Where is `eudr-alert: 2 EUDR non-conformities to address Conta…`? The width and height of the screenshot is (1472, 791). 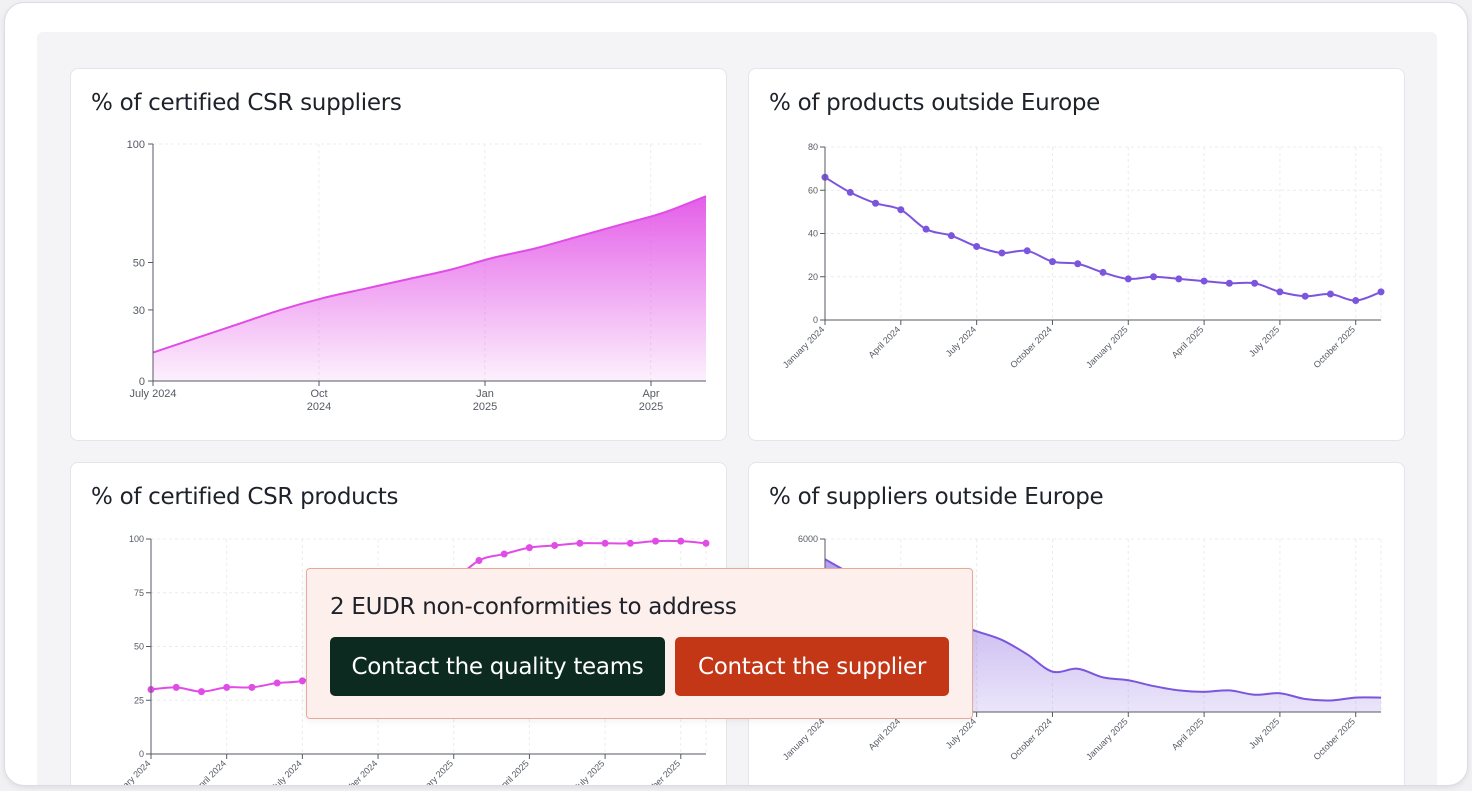 eudr-alert: 2 EUDR non-conformities to address Conta… is located at coordinates (639, 643).